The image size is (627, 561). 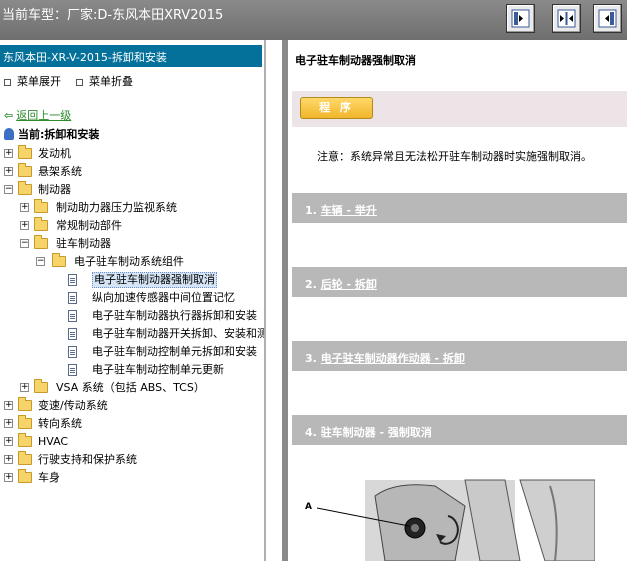 What do you see at coordinates (158, 369) in the screenshot?
I see `tree-item-label: 电子驻车制动控制单元更新` at bounding box center [158, 369].